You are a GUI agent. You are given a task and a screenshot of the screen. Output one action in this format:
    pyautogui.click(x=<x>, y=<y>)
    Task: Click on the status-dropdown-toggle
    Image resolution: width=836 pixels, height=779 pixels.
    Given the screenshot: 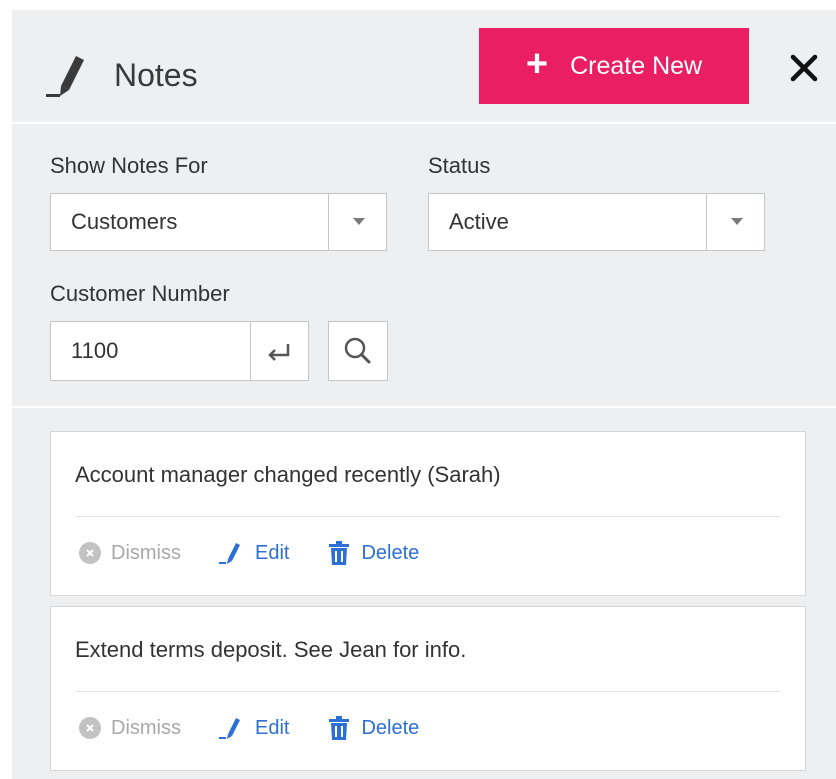 What is the action you would take?
    pyautogui.click(x=735, y=222)
    